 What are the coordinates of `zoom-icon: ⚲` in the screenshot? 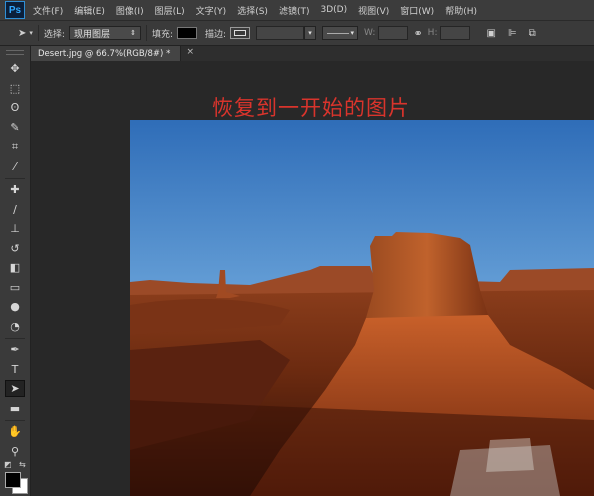 It's located at (15, 451).